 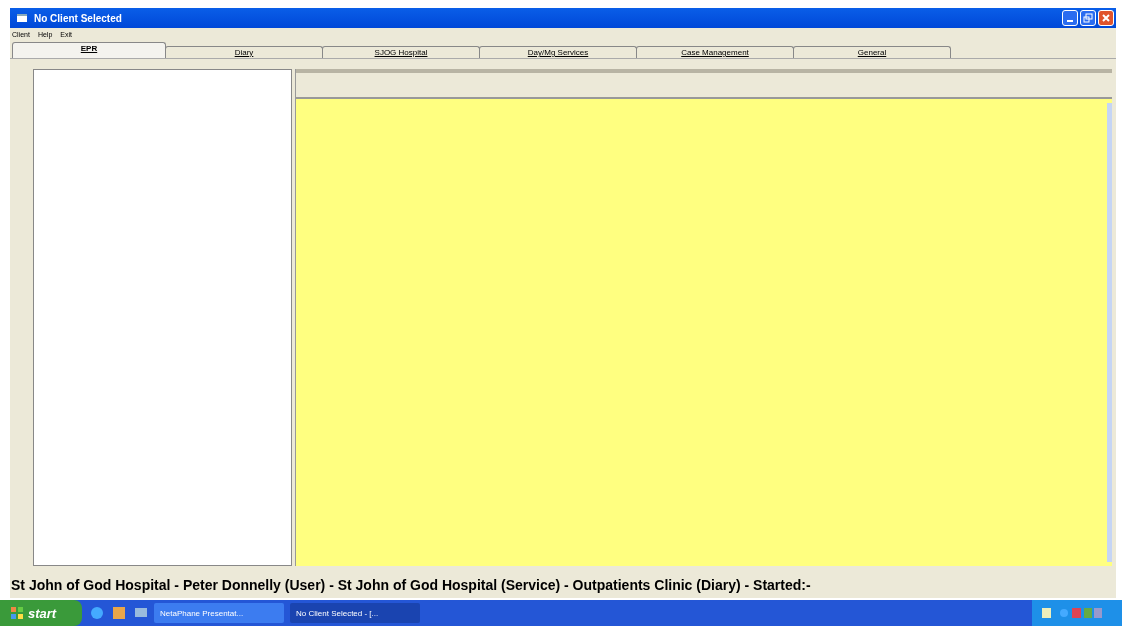 I want to click on tab: EPR, so click(x=89, y=50).